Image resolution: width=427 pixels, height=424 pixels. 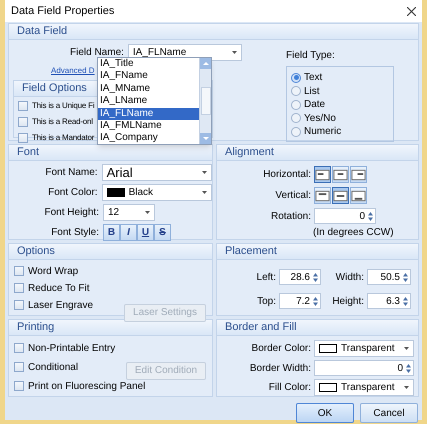 I want to click on dropdown-item: IA_FName, so click(x=148, y=76).